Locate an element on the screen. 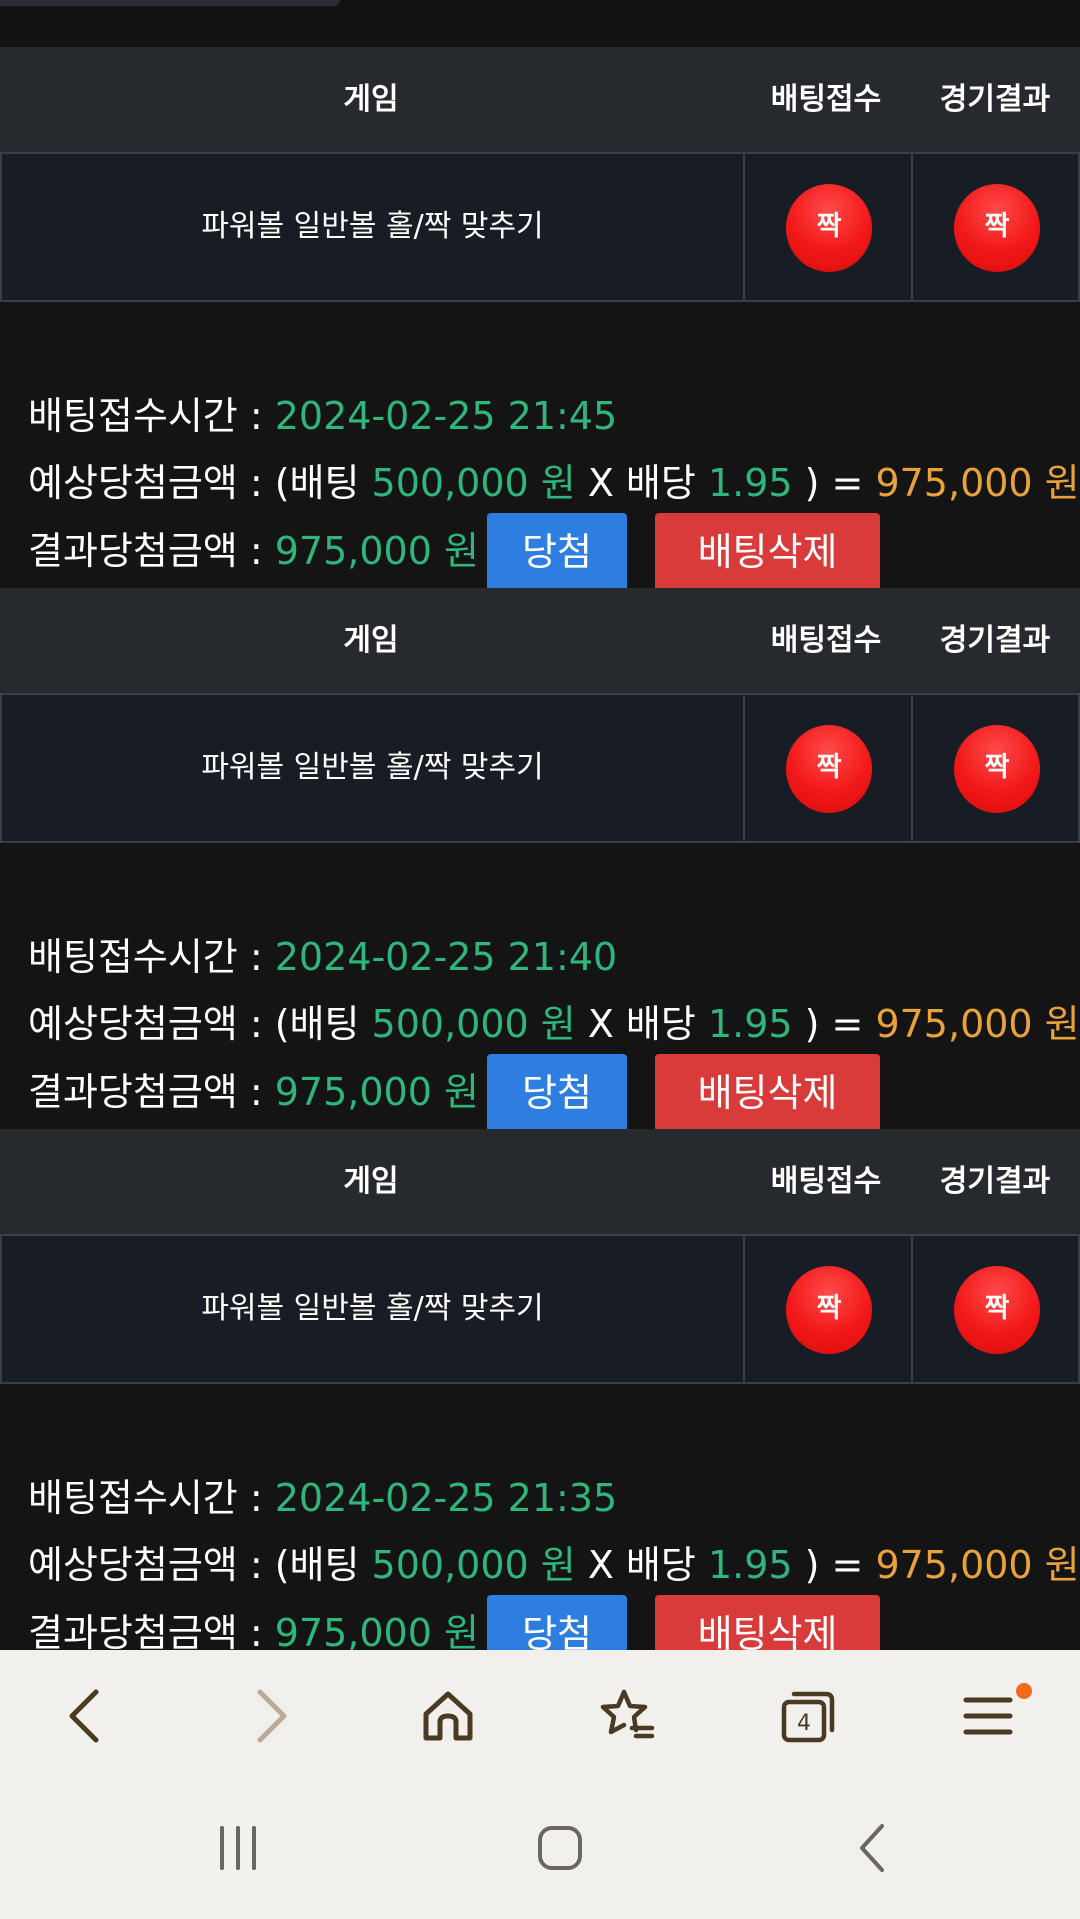  system-nav-bar is located at coordinates (540, 1850).